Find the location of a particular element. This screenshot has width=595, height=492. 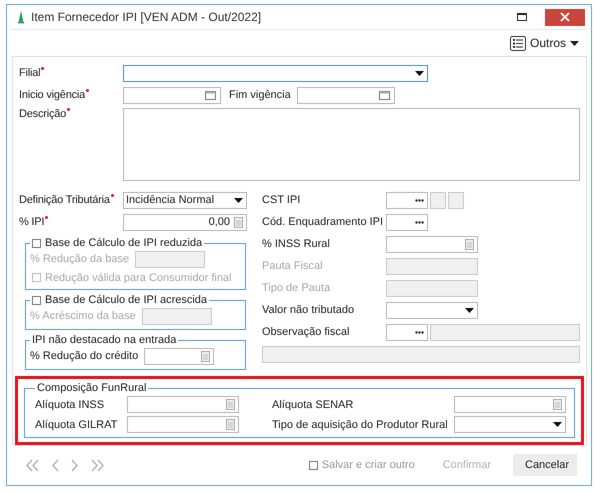

previous-icon is located at coordinates (55, 465).